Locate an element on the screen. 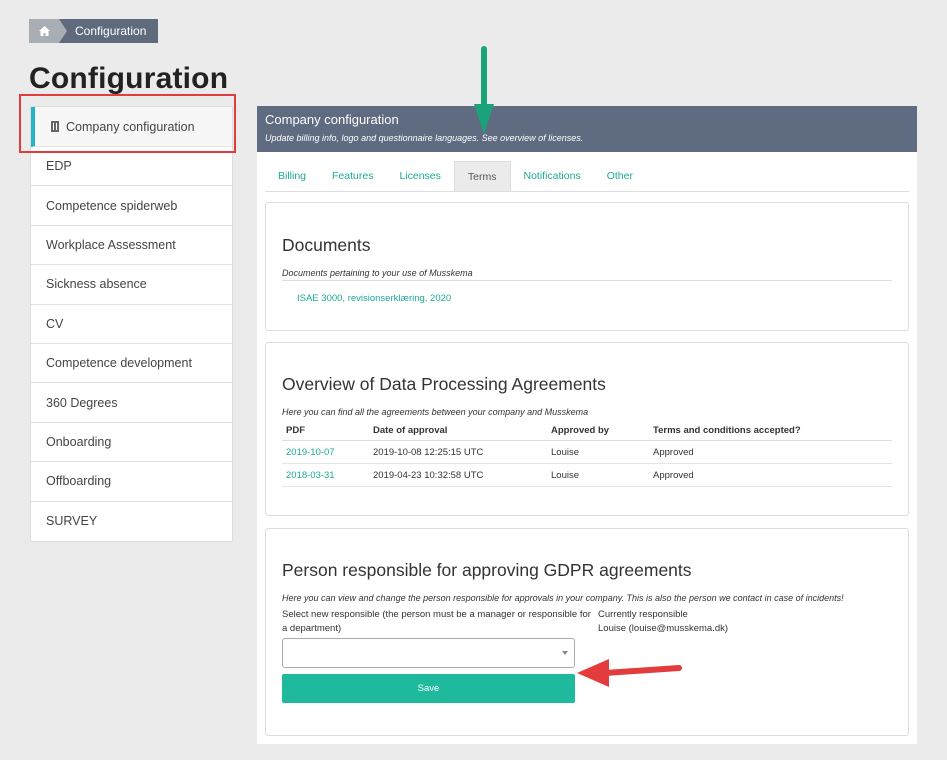 This screenshot has height=760, width=947. column-header-pdf: PDF is located at coordinates (325, 431).